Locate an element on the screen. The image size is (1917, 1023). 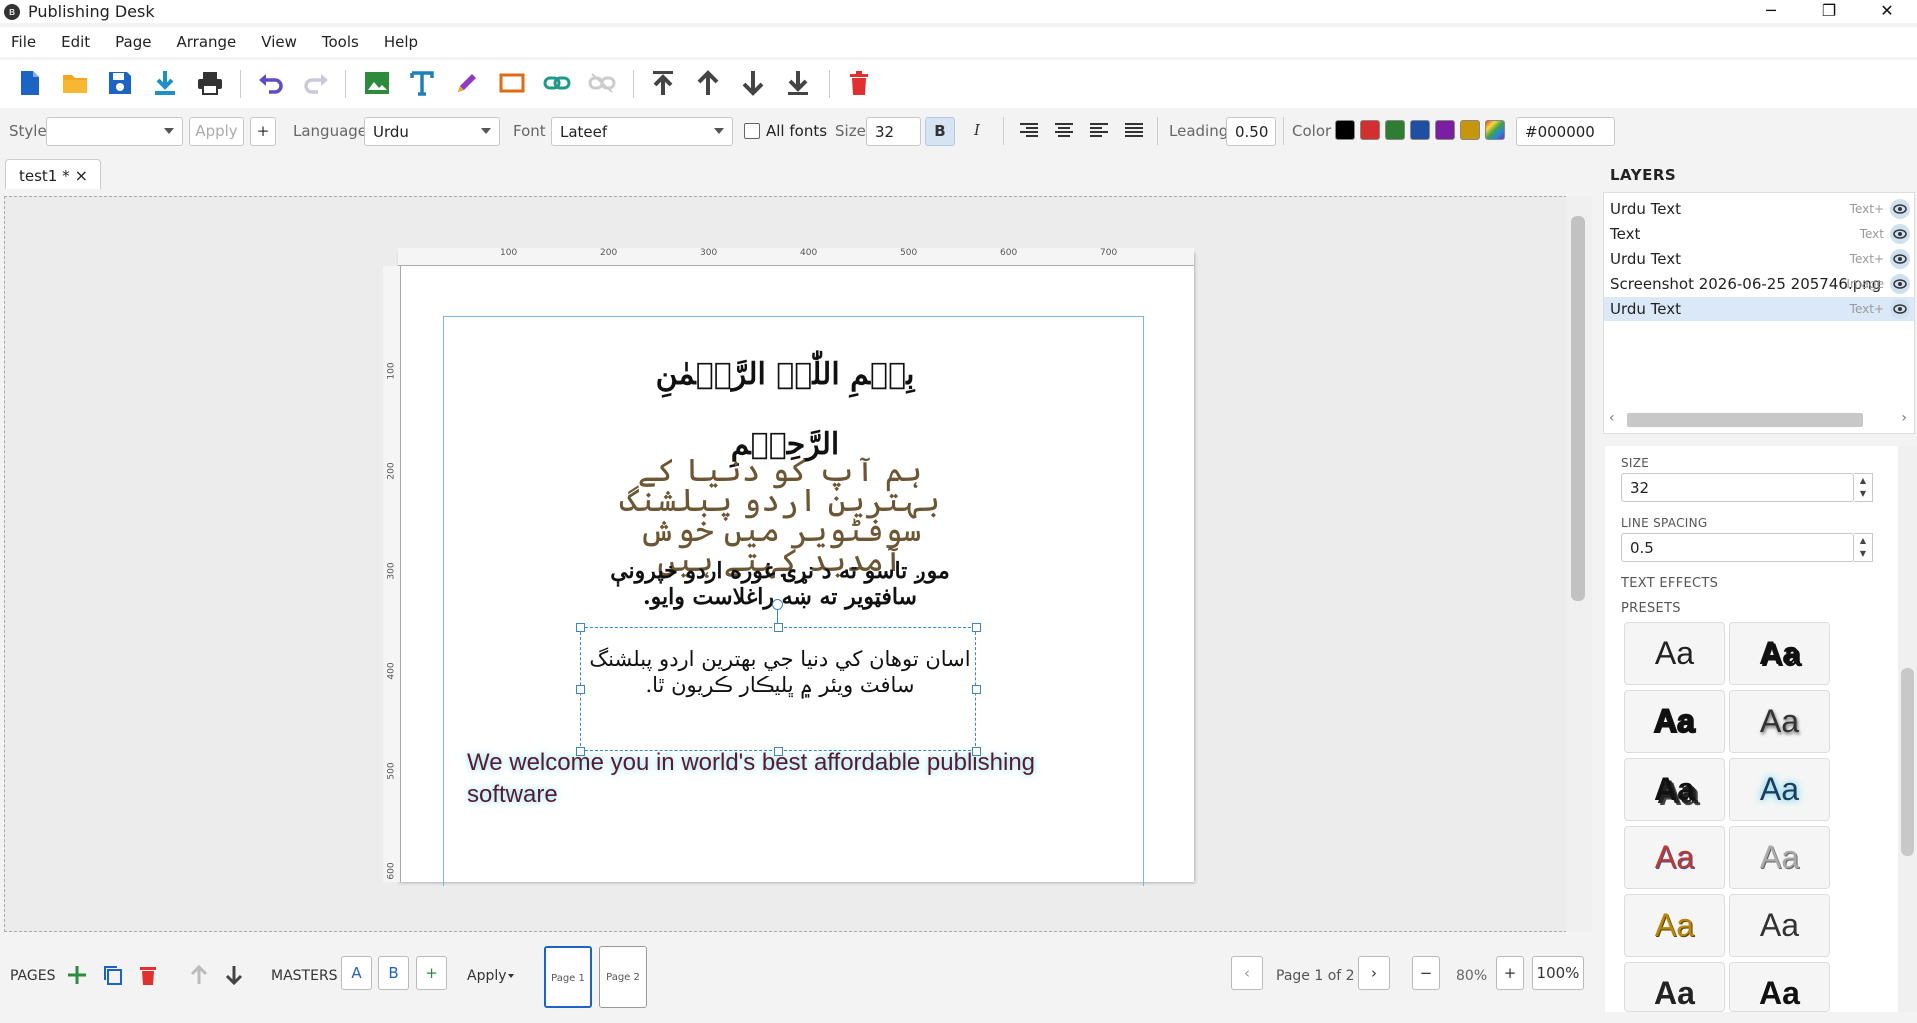
align-right-icon is located at coordinates (1029, 133).